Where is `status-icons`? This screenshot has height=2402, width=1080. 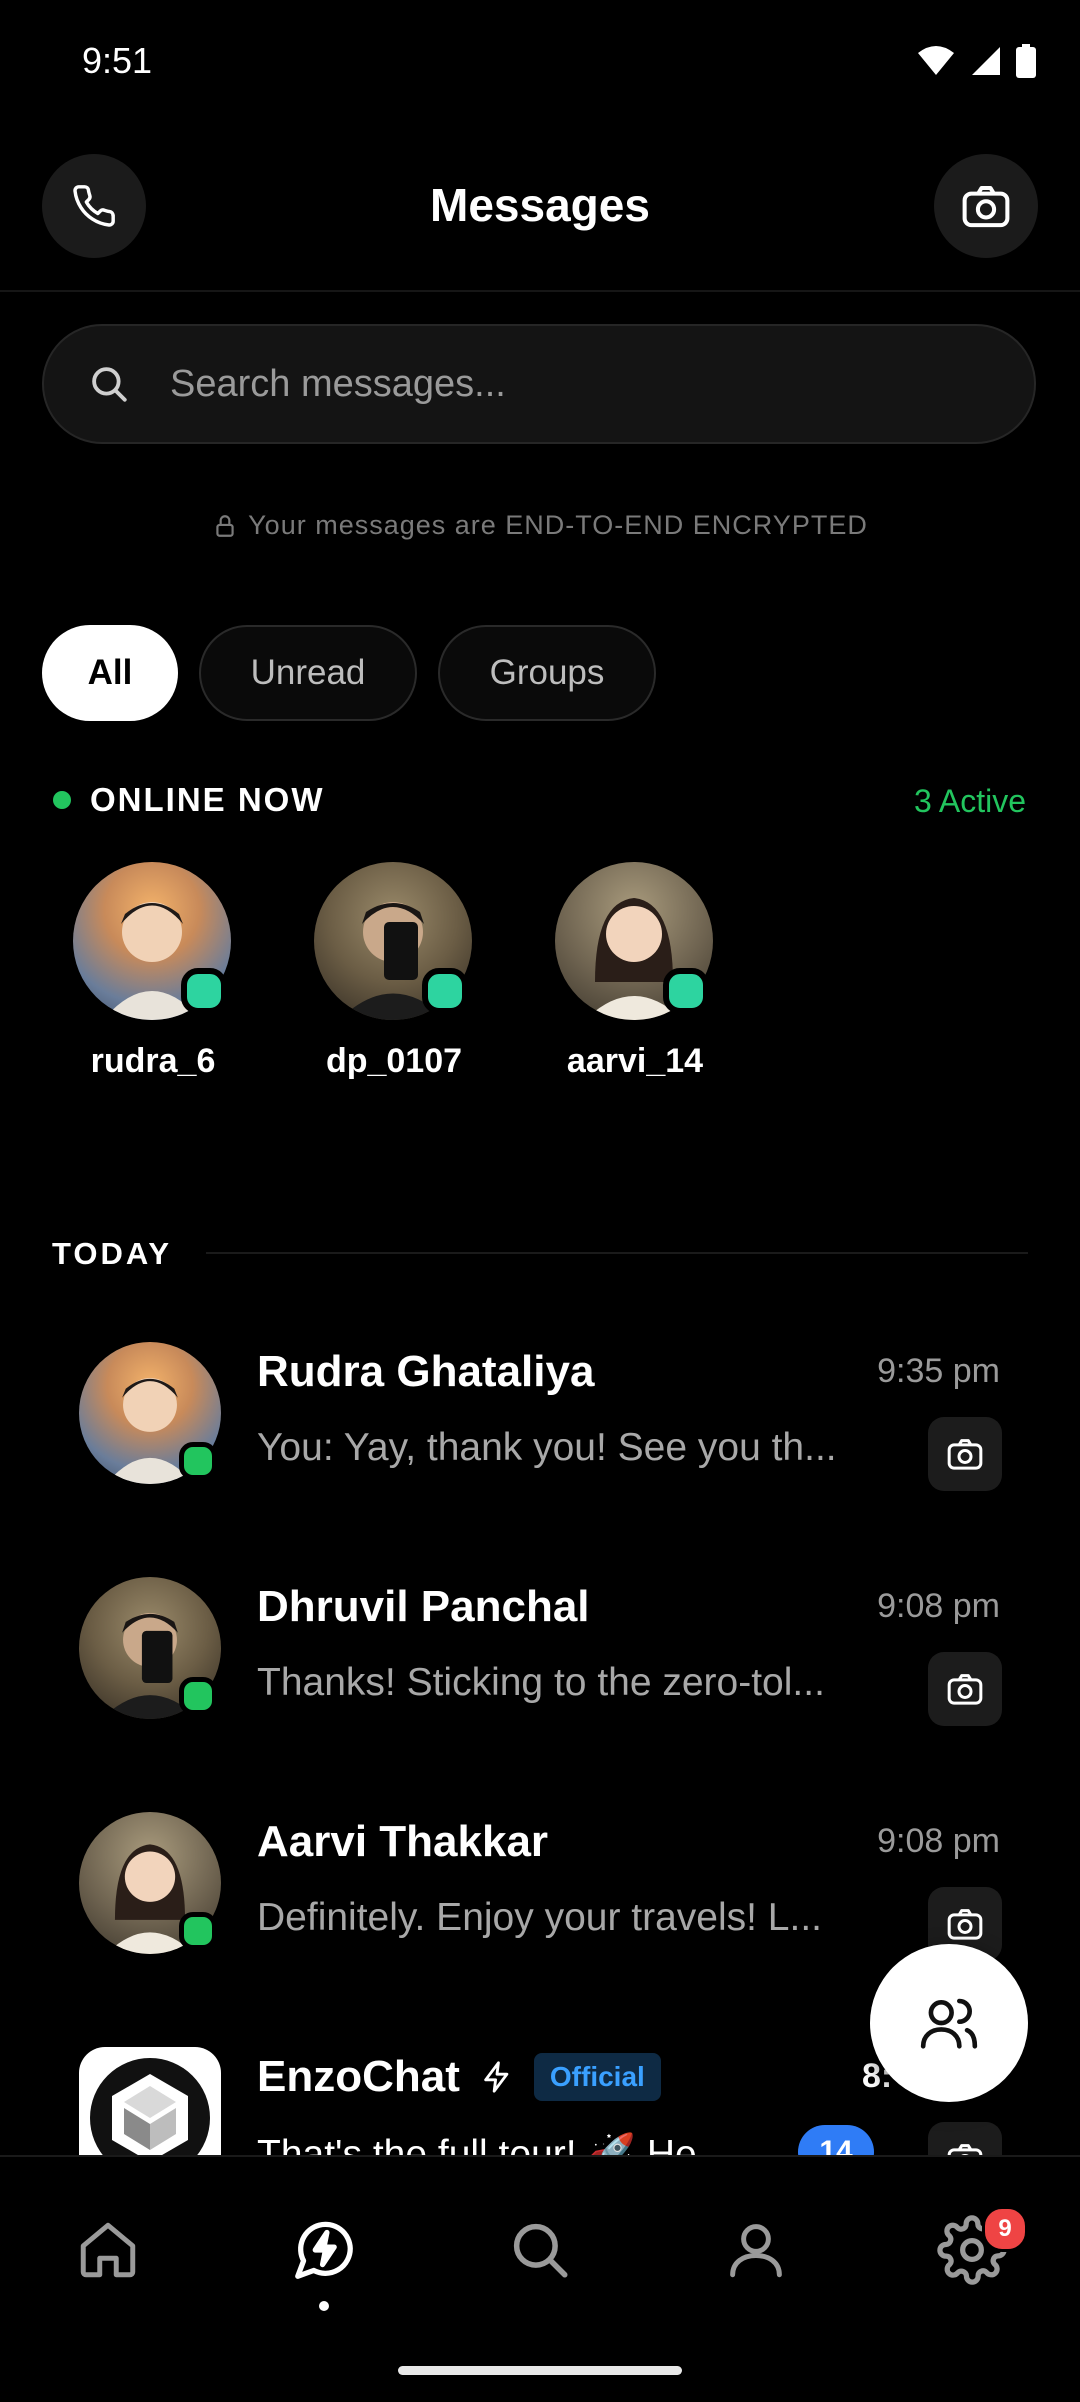 status-icons is located at coordinates (976, 61).